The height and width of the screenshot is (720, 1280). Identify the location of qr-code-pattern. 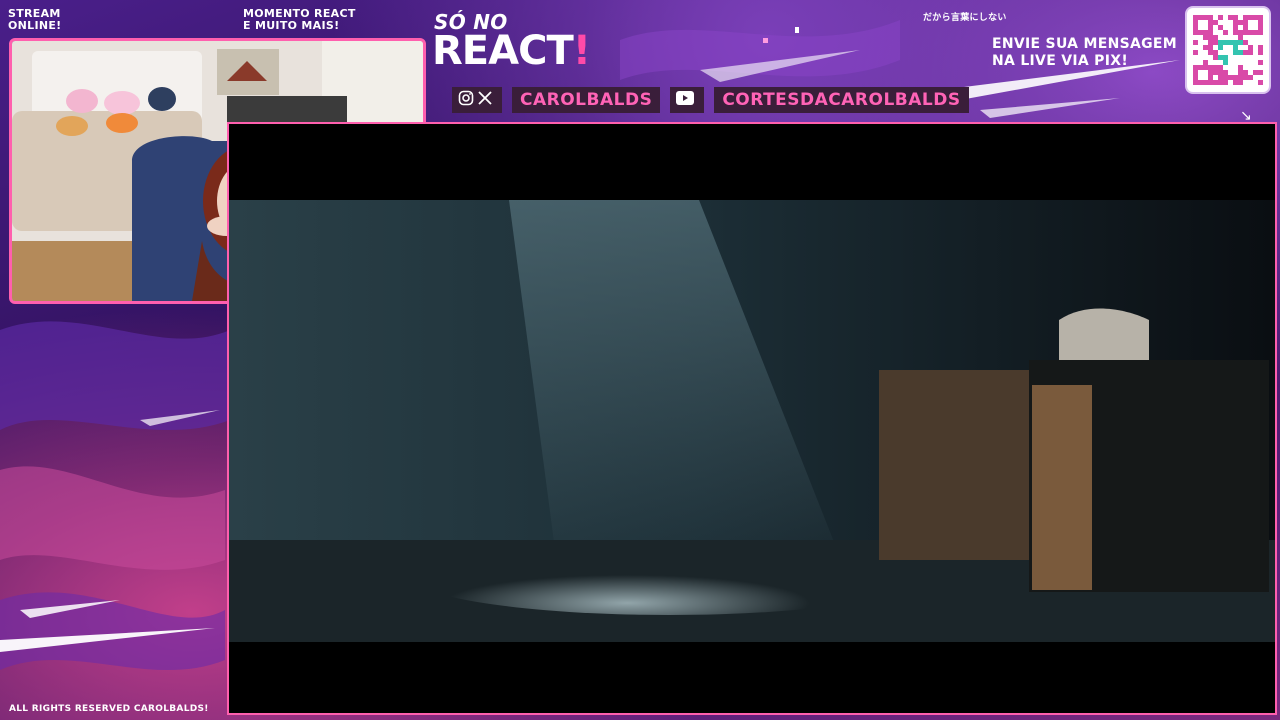
(1228, 50).